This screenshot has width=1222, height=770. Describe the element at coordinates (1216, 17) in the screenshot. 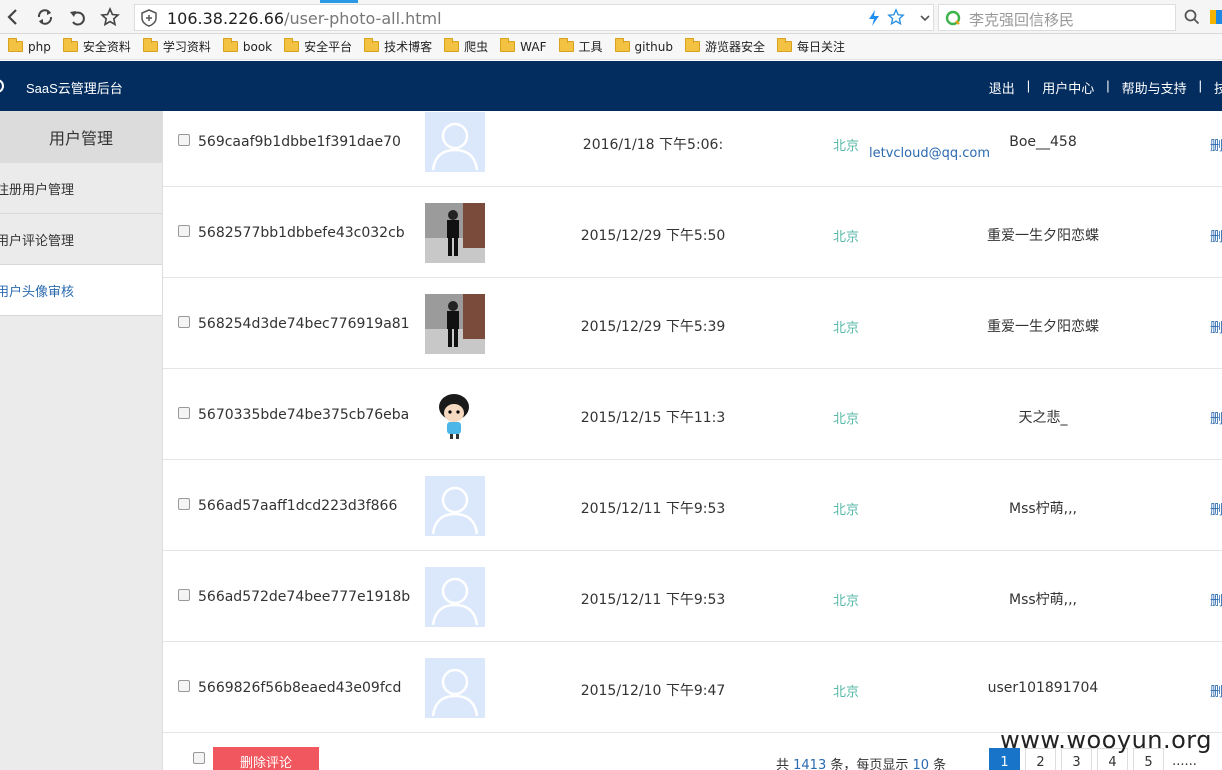

I see `extension-icon` at that location.